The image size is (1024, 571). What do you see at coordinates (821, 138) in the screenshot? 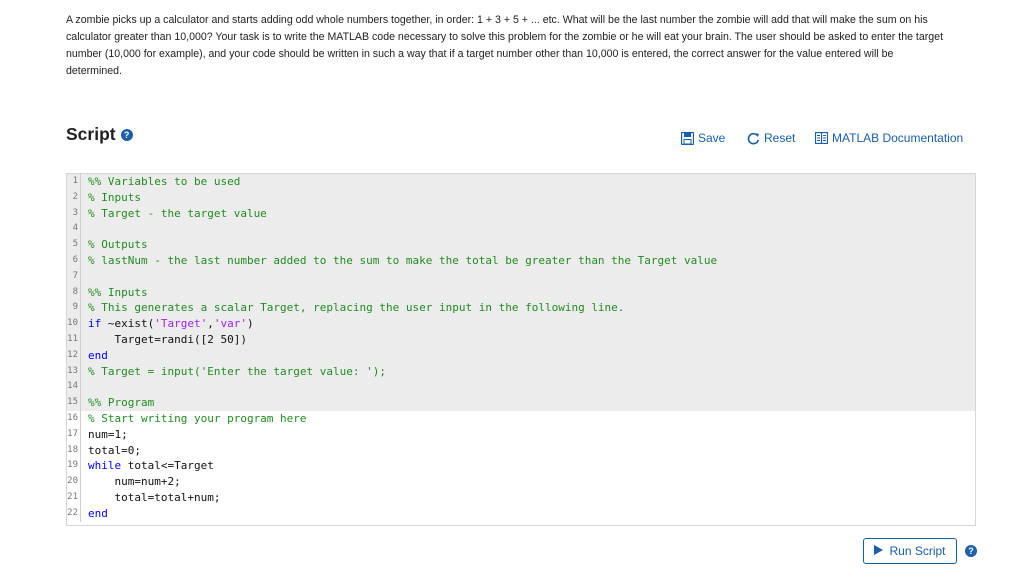
I see `book-icon` at bounding box center [821, 138].